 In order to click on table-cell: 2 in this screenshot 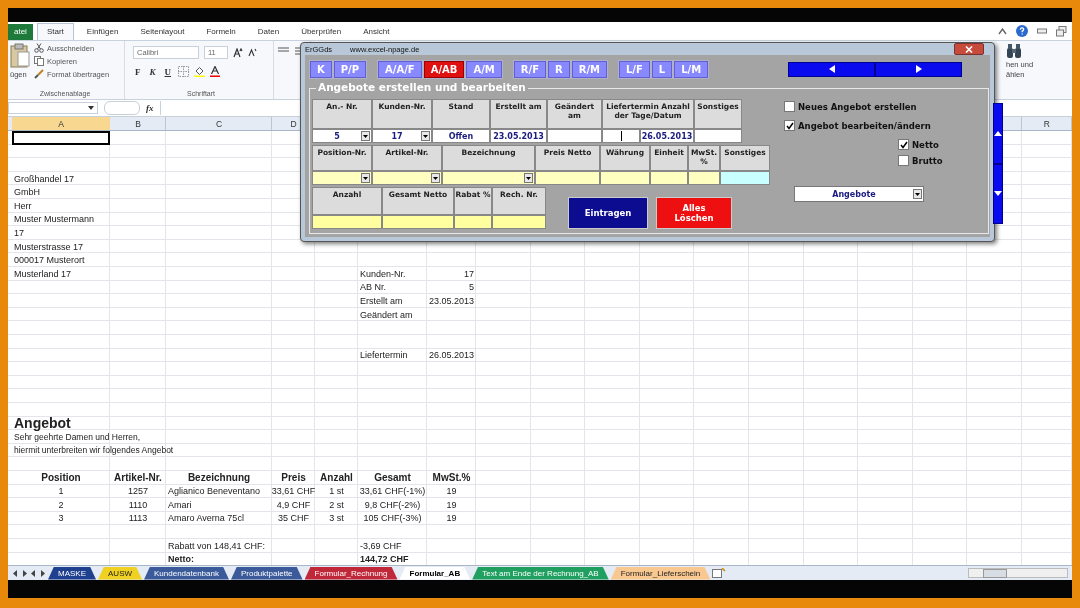, I will do `click(61, 504)`.